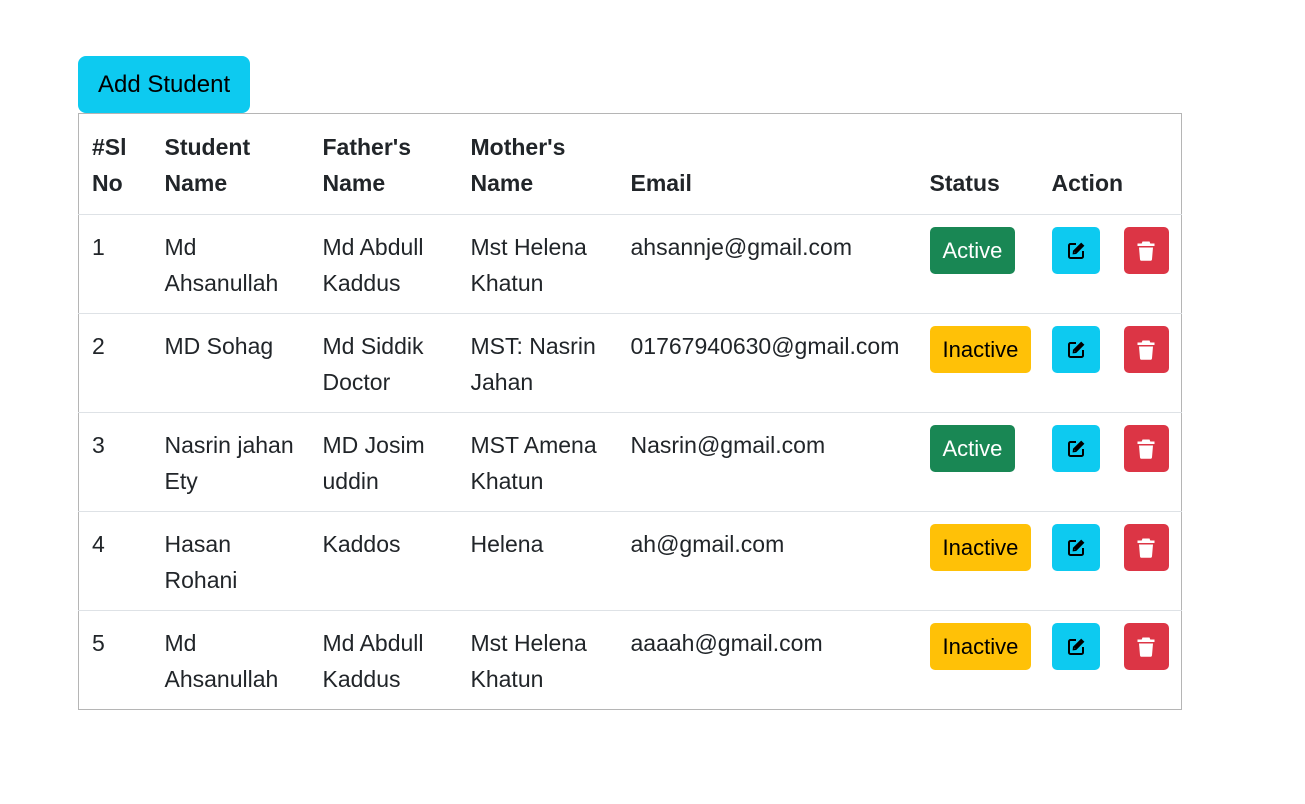  I want to click on add-student-button: Add Student, so click(164, 84).